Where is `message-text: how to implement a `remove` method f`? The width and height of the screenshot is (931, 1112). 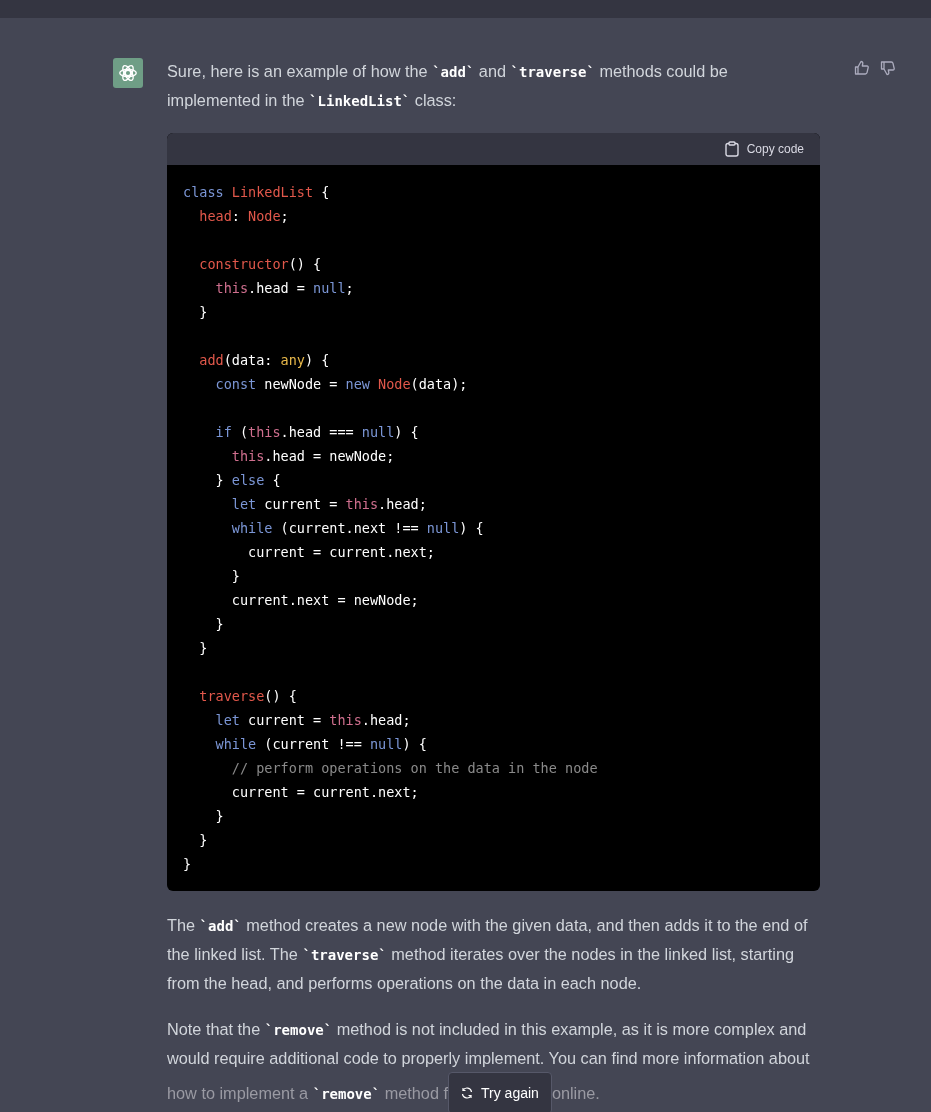
message-text: how to implement a `remove` method f is located at coordinates (308, 1093).